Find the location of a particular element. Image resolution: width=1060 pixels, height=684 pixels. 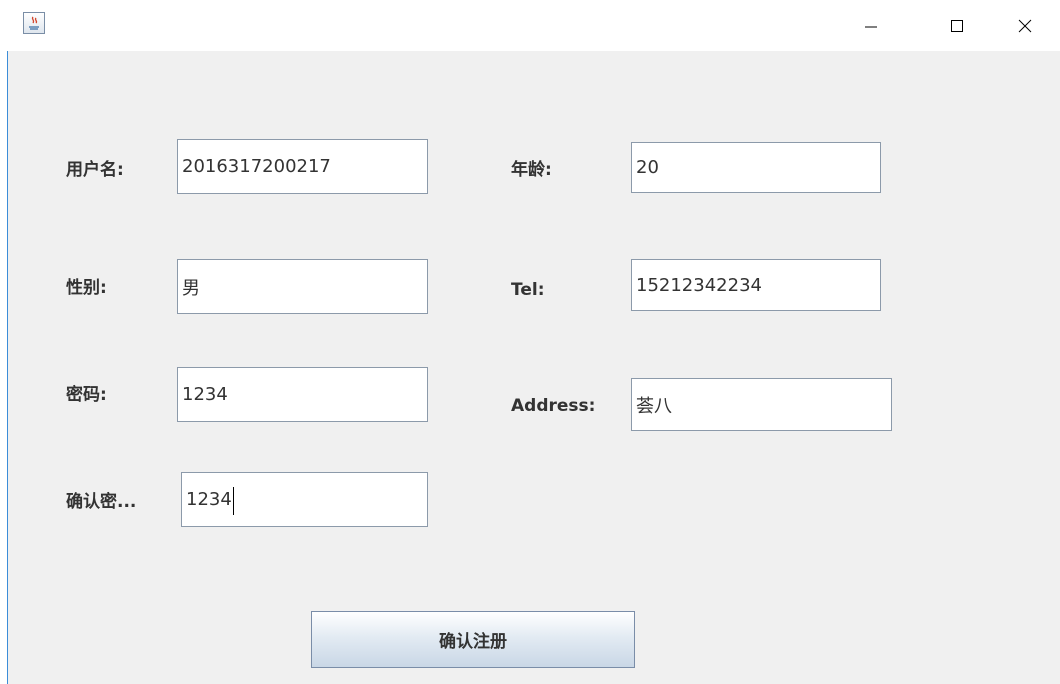

close-button is located at coordinates (1025, 25).